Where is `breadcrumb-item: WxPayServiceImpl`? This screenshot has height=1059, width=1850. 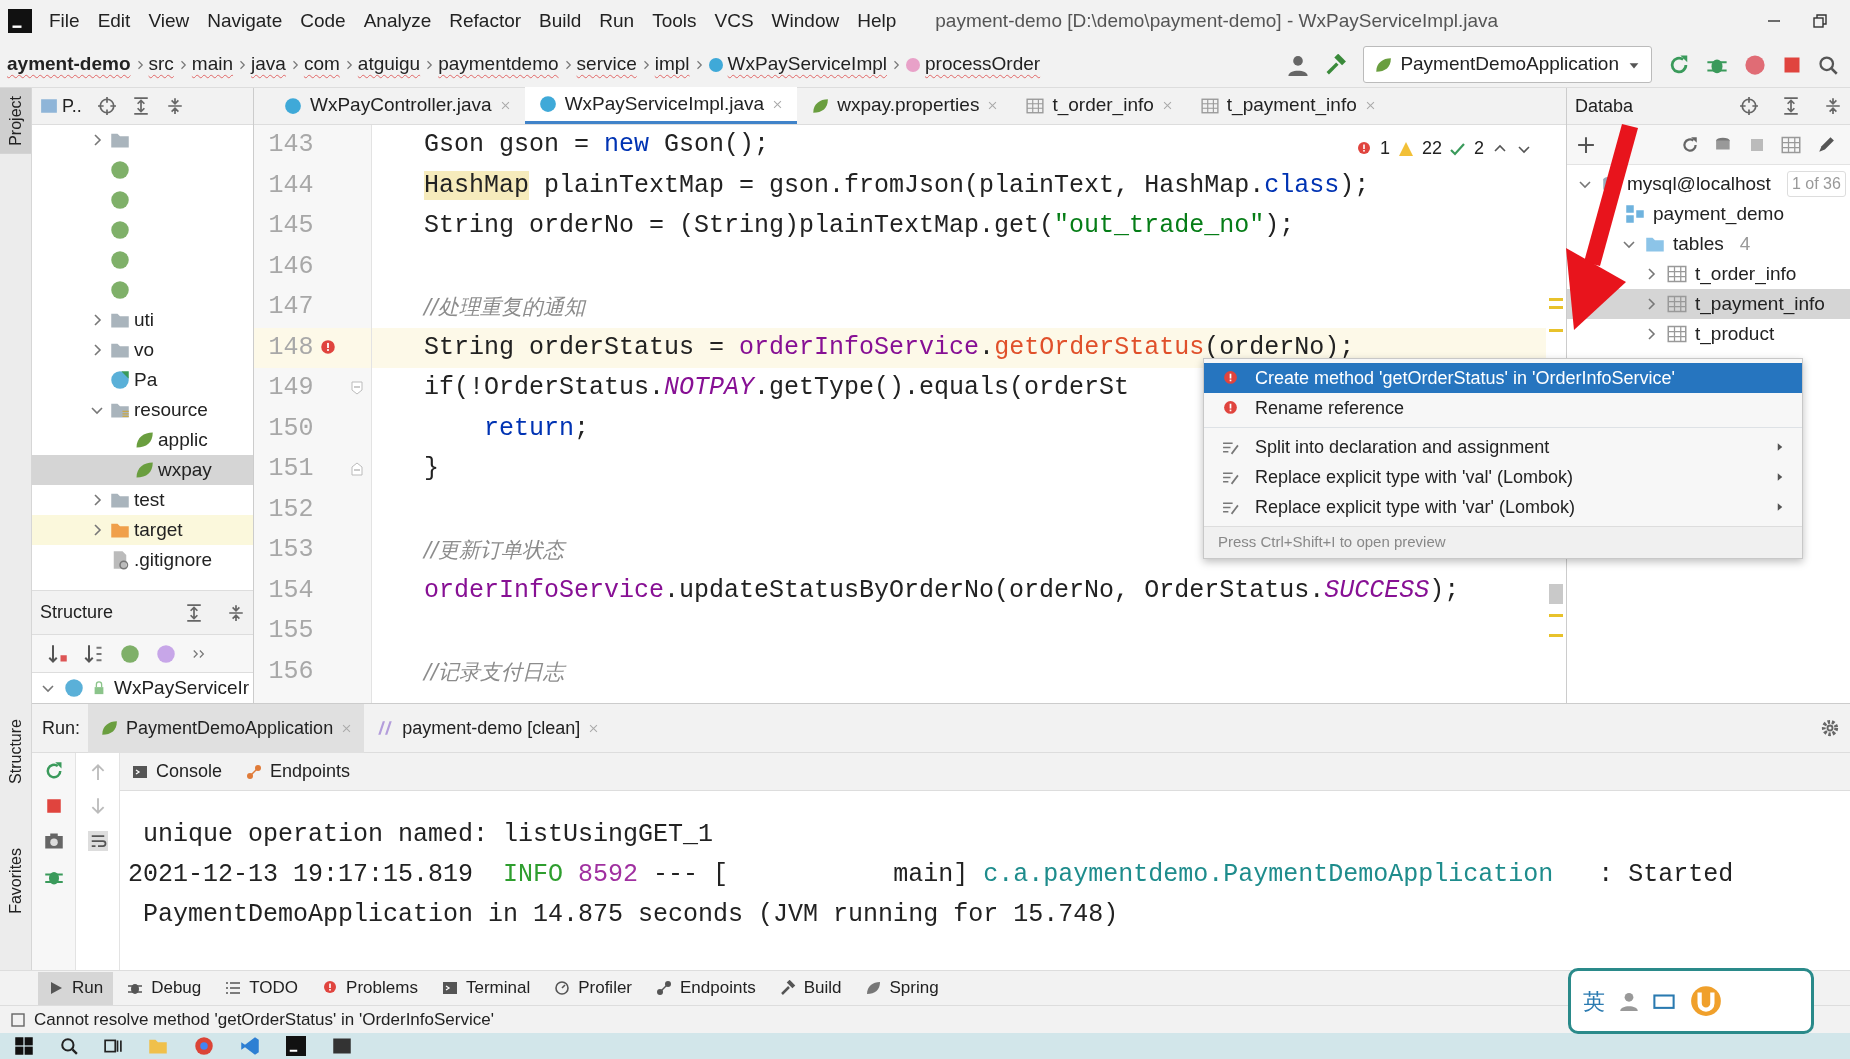
breadcrumb-item: WxPayServiceImpl is located at coordinates (797, 64).